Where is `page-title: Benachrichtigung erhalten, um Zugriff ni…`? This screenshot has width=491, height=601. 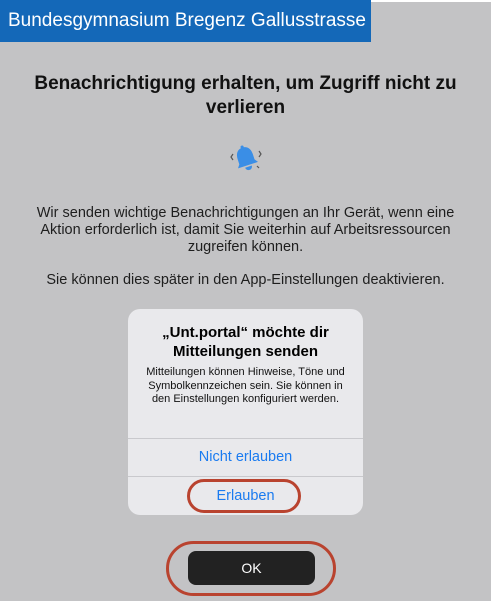 page-title: Benachrichtigung erhalten, um Zugriff ni… is located at coordinates (245, 95).